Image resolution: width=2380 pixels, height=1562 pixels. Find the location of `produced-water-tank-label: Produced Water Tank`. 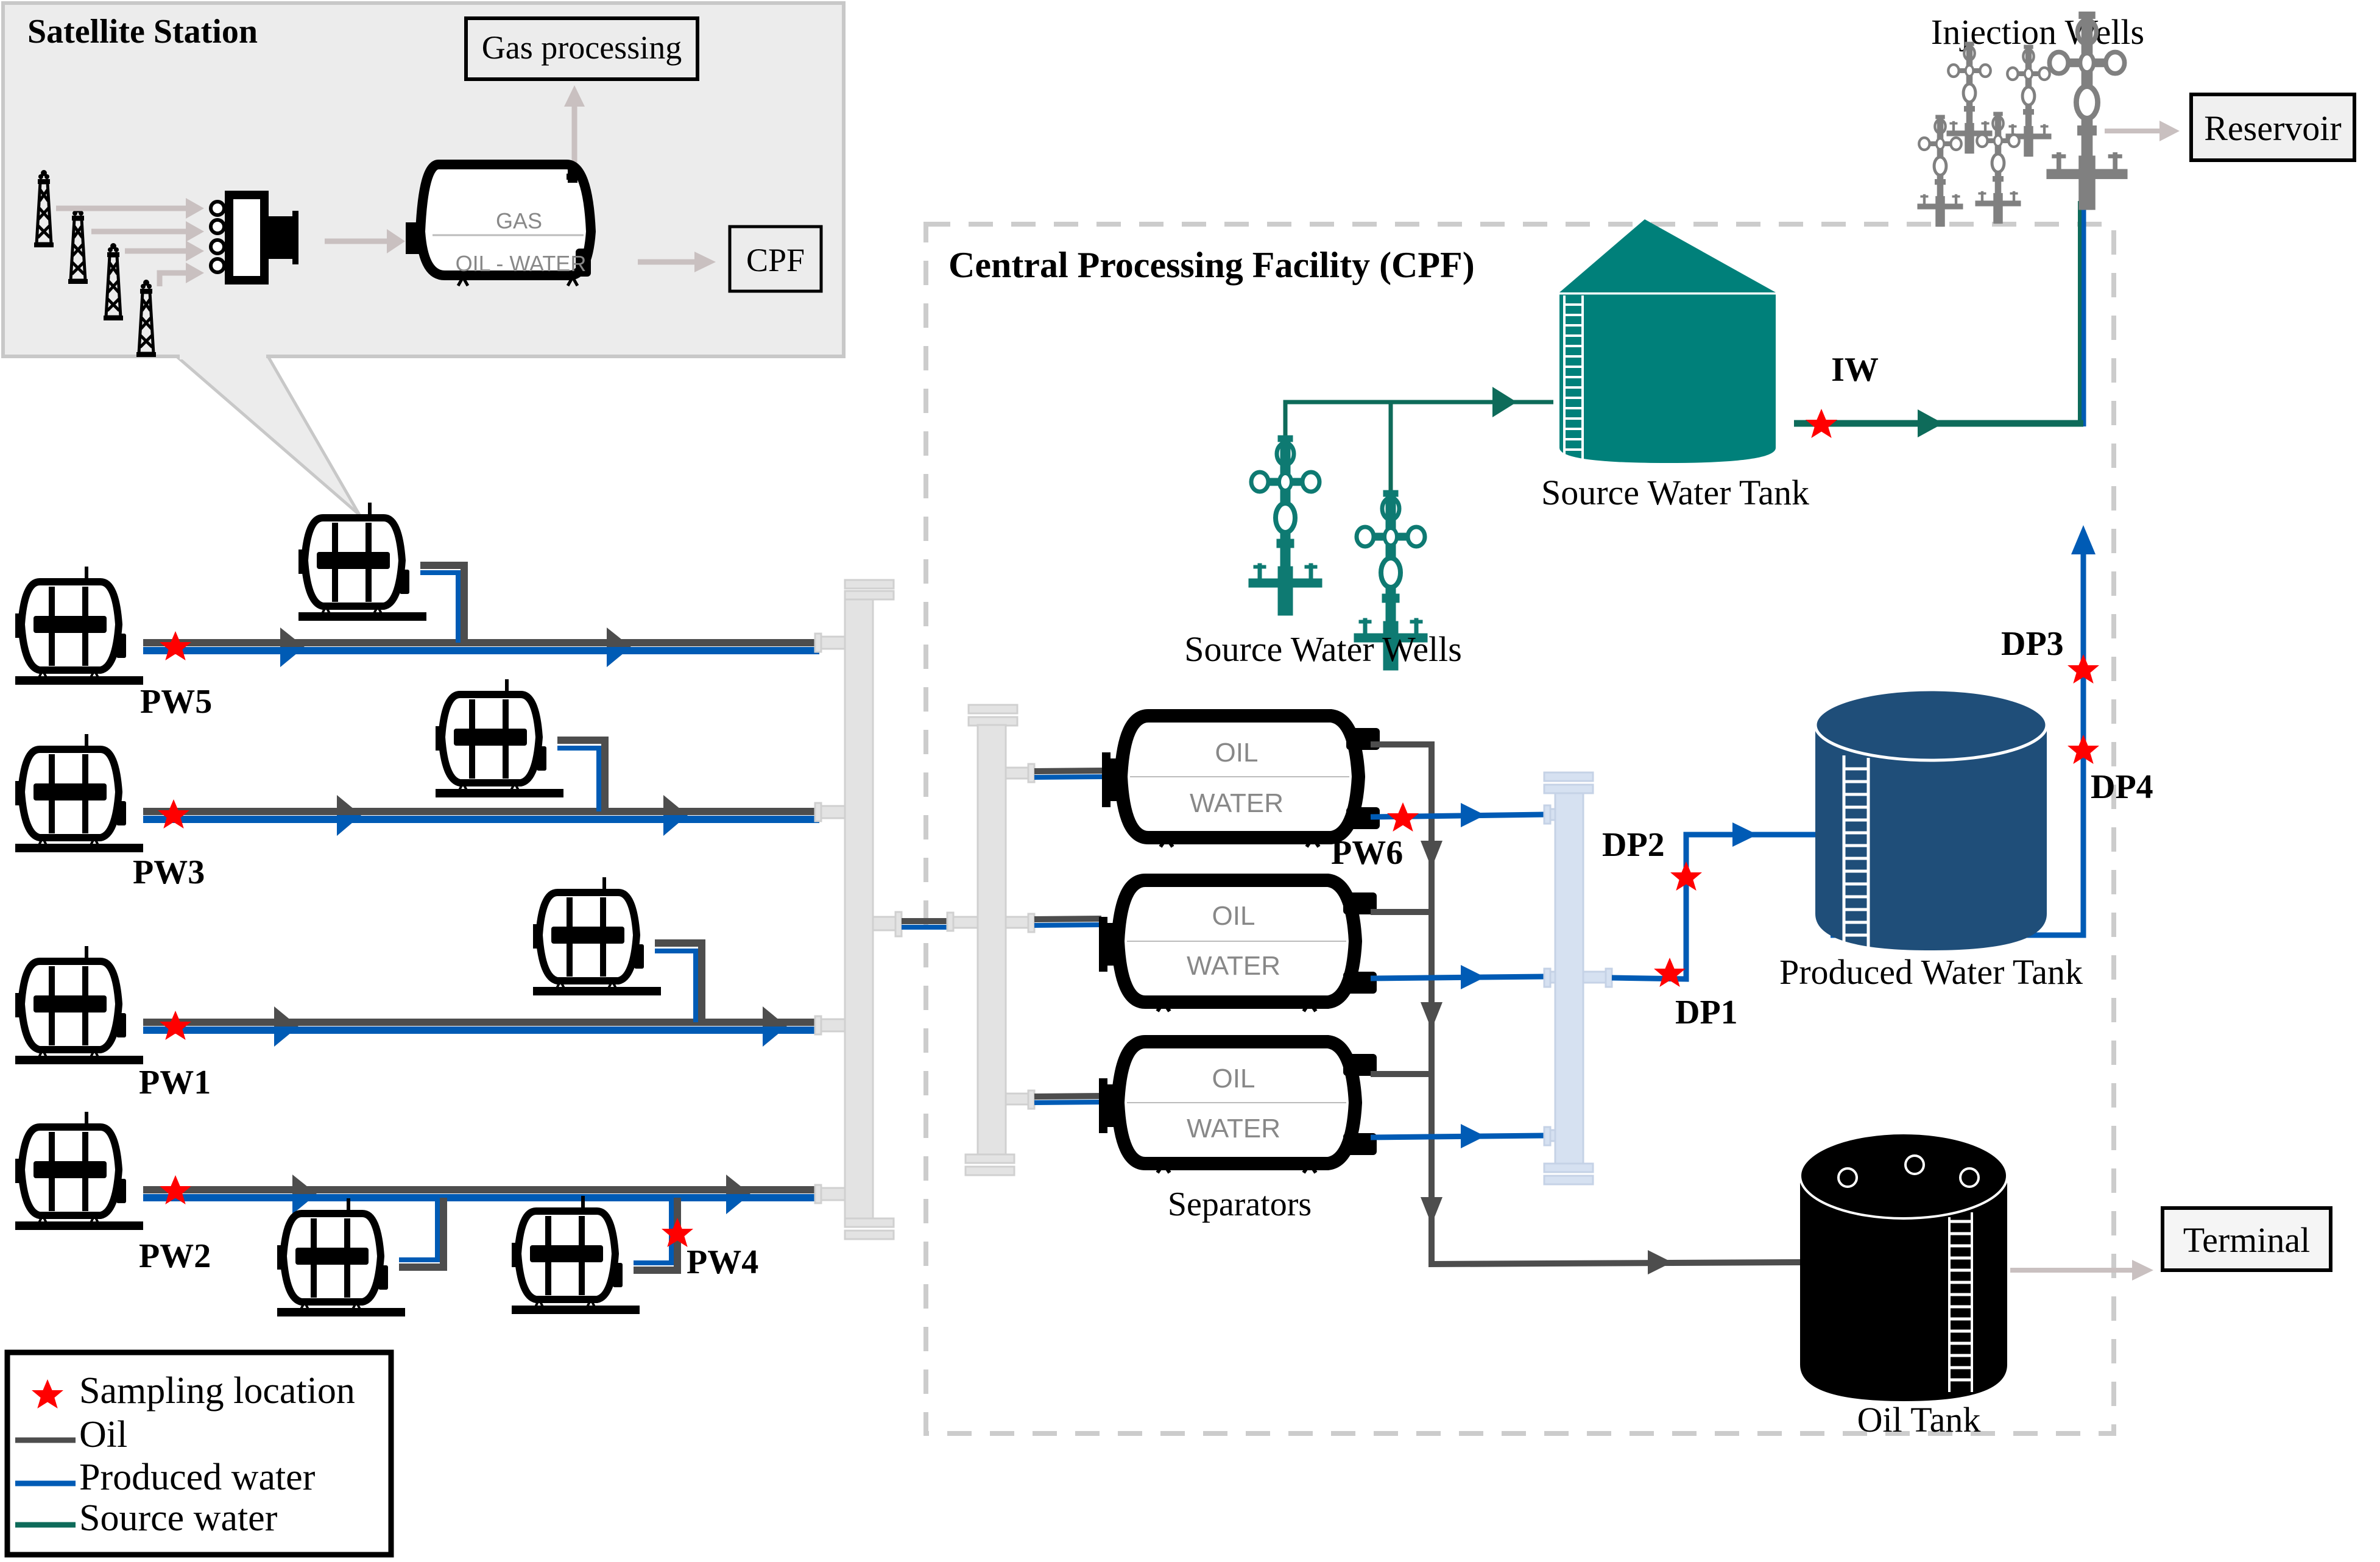

produced-water-tank-label: Produced Water Tank is located at coordinates (1931, 972).